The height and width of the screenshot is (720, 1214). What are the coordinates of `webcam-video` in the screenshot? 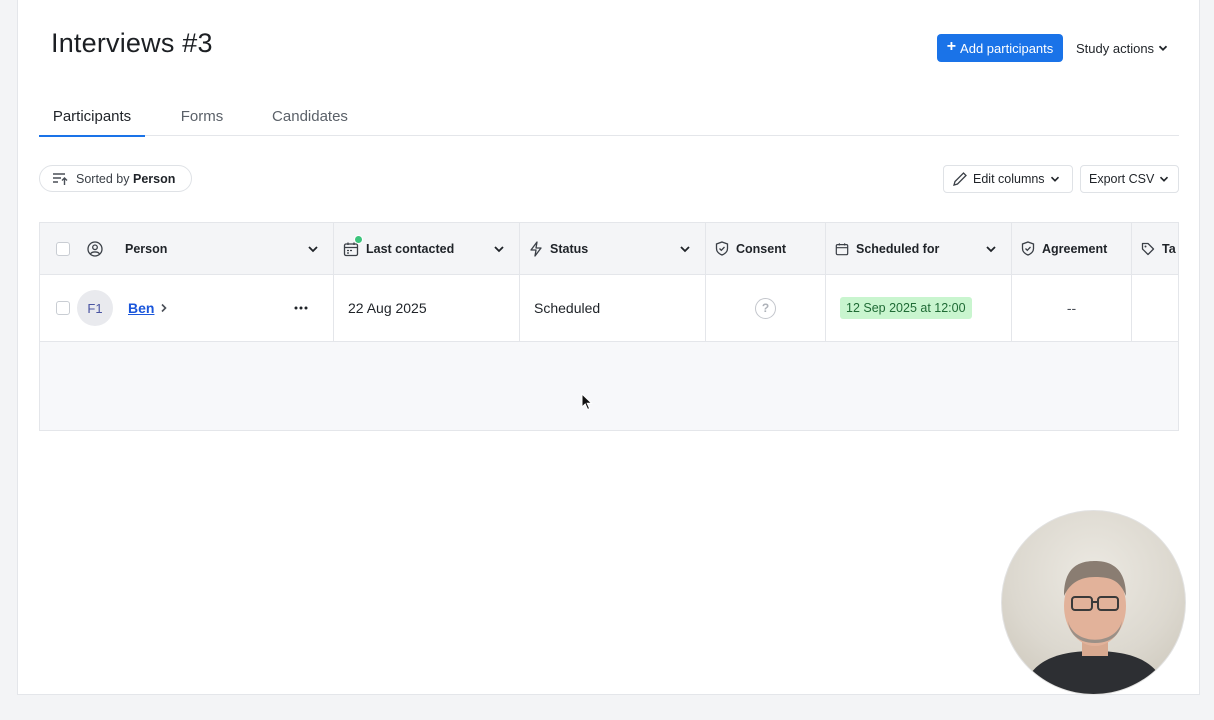 It's located at (1093, 602).